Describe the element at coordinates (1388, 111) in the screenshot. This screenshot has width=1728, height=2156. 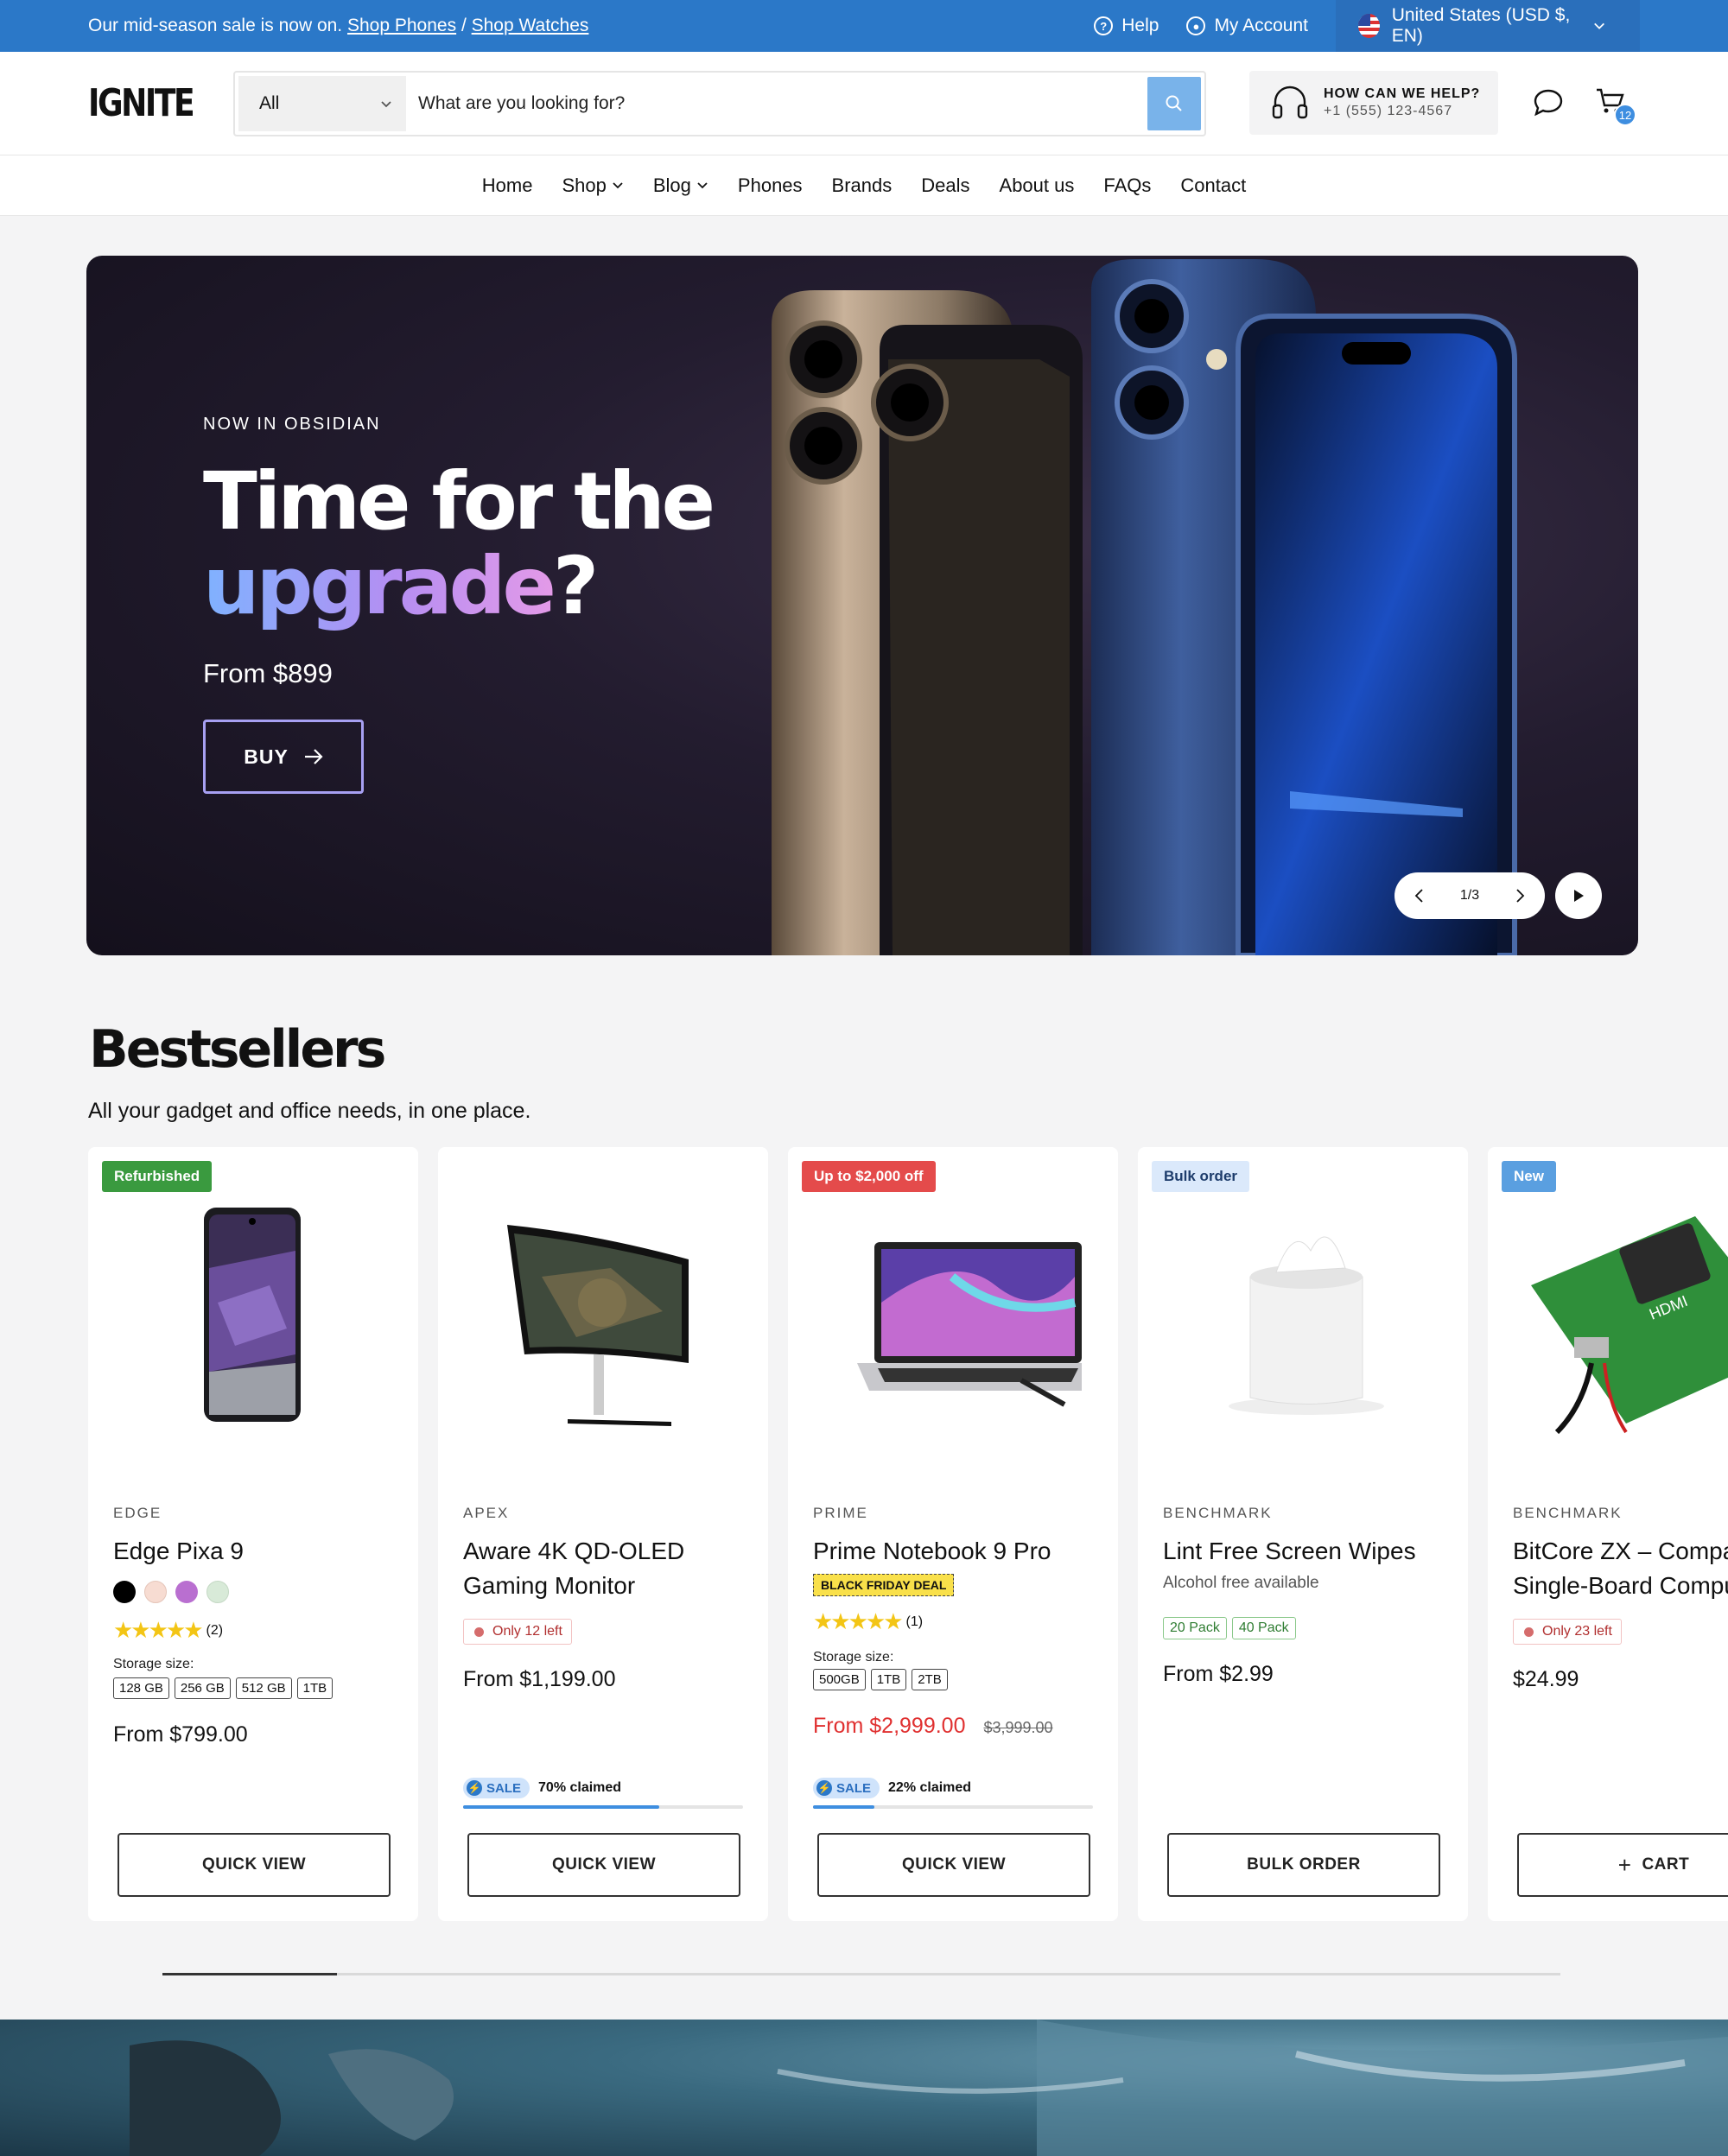
I see `help-phone: +1 (555) 123-4567` at that location.